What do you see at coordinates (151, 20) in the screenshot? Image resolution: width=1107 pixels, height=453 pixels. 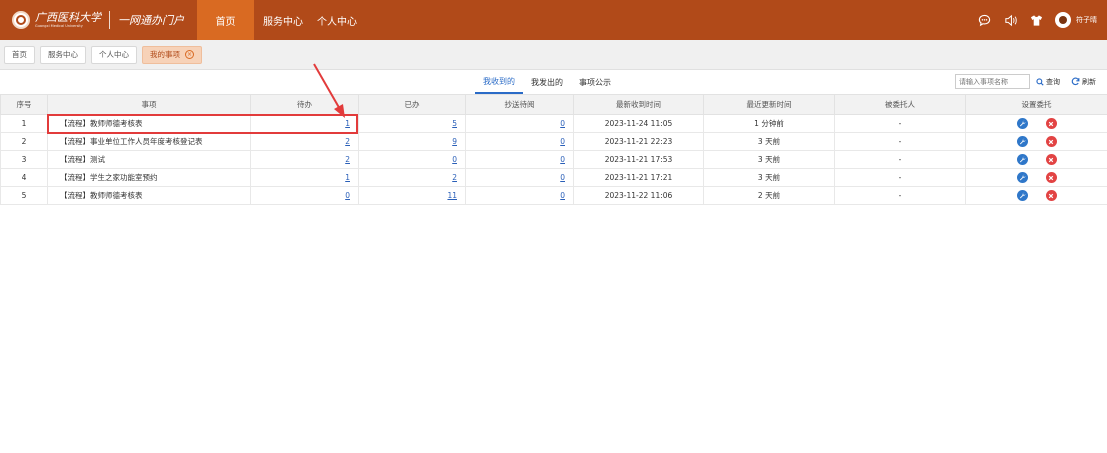 I see `portal-name: 一网通办门户` at bounding box center [151, 20].